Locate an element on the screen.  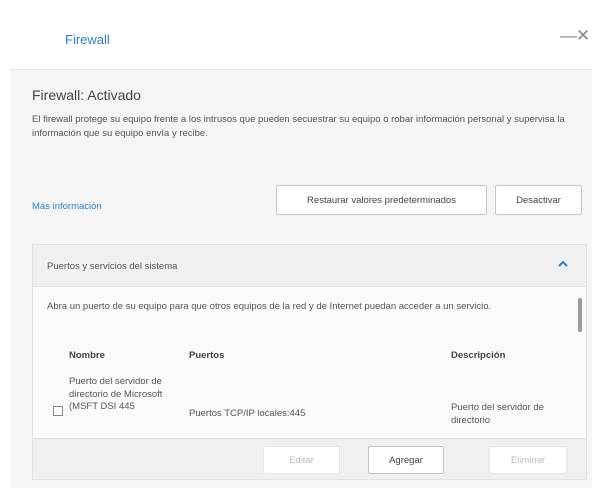
disable-button: Desactivar is located at coordinates (538, 200).